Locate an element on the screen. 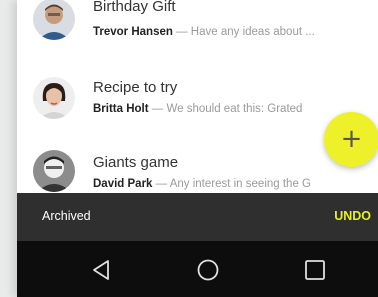 The image size is (378, 297). undo-button: UNDO is located at coordinates (352, 216).